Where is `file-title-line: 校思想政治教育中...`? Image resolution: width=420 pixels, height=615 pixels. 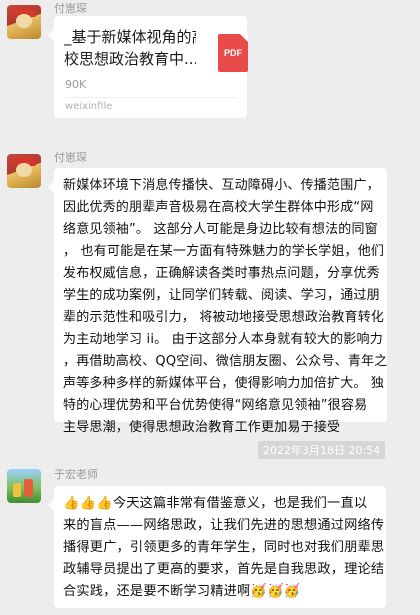 file-title-line: 校思想政治教育中... is located at coordinates (130, 59).